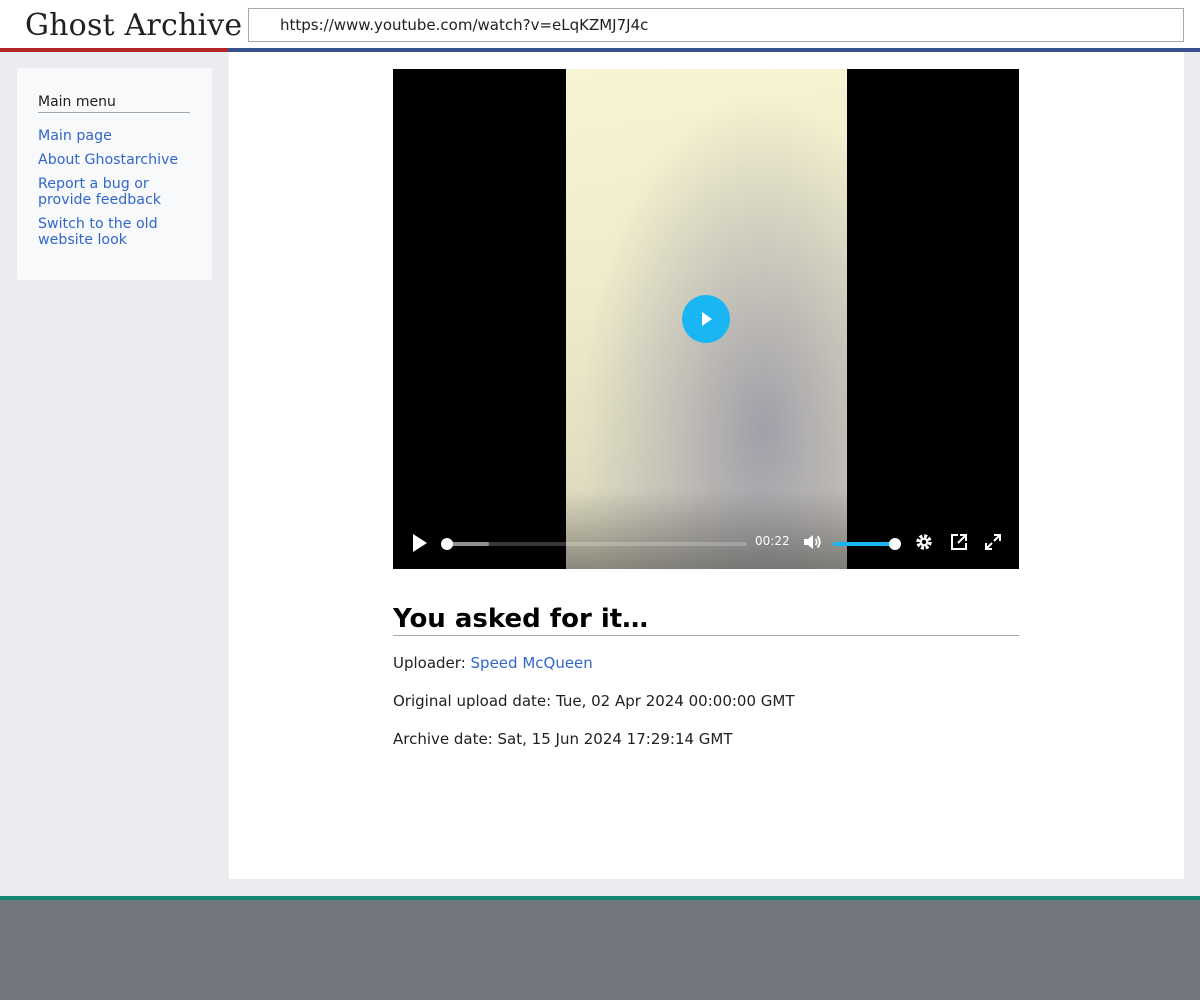 The height and width of the screenshot is (1000, 1200). I want to click on sidebar-item-report-bug: Report a bug or provide feedback, so click(118, 192).